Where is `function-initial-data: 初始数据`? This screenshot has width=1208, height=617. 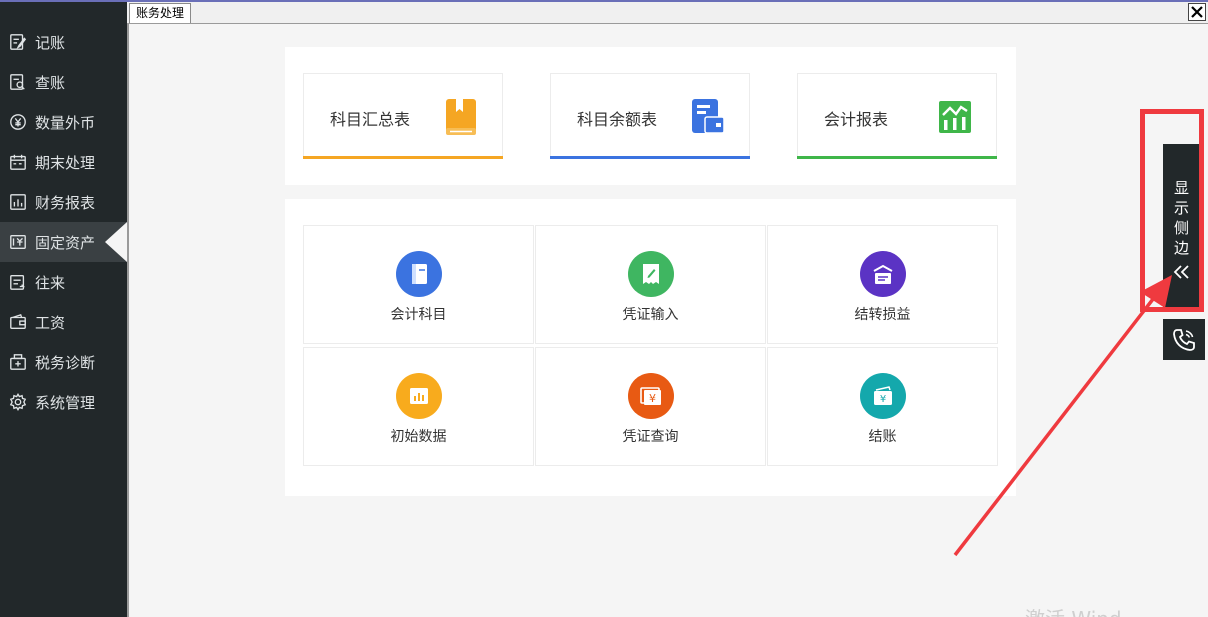
function-initial-data: 初始数据 is located at coordinates (418, 406).